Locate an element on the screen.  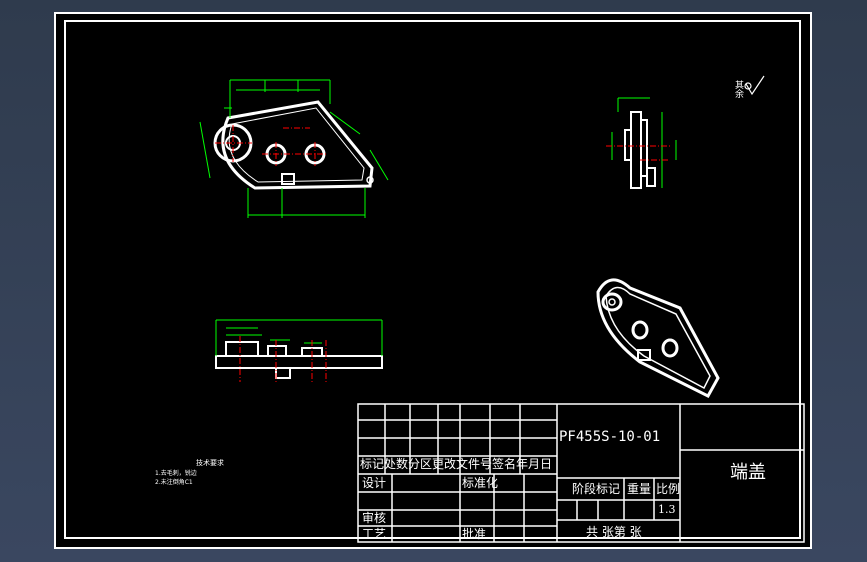
section-view is located at coordinates (299, 360).